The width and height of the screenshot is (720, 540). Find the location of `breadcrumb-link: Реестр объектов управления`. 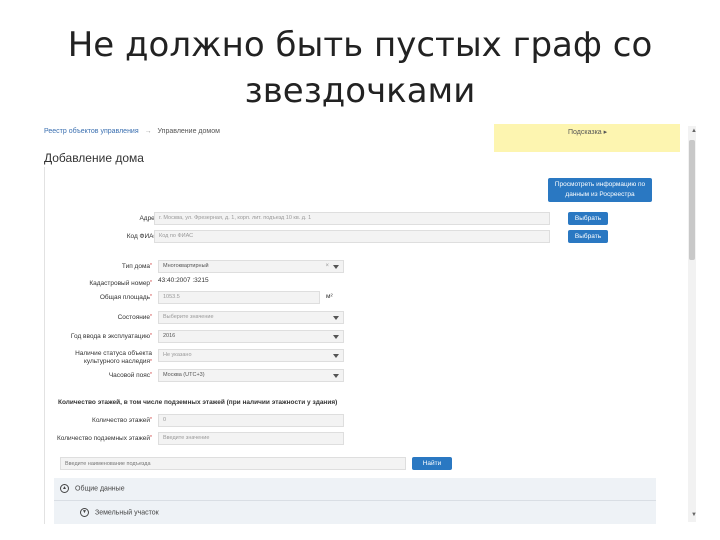

breadcrumb-link: Реестр объектов управления is located at coordinates (91, 131).